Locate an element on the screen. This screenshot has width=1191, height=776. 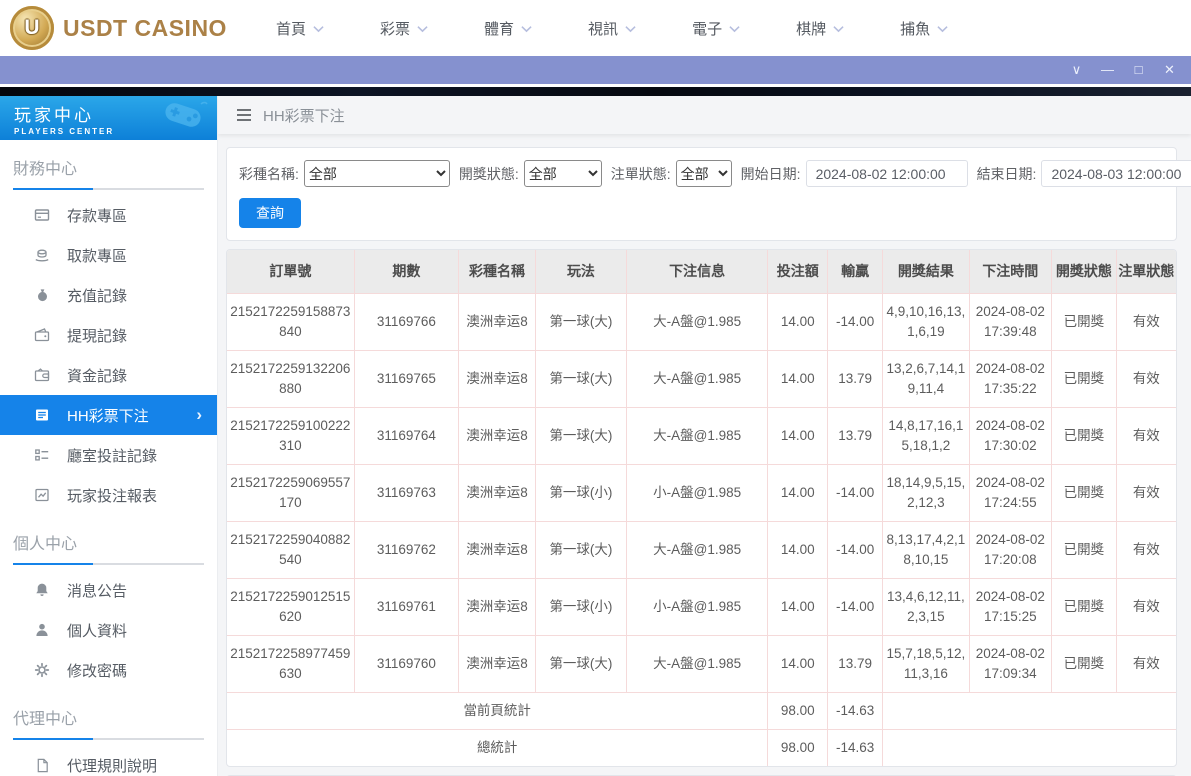
table-cell: 小-A盤@1.985 is located at coordinates (697, 606).